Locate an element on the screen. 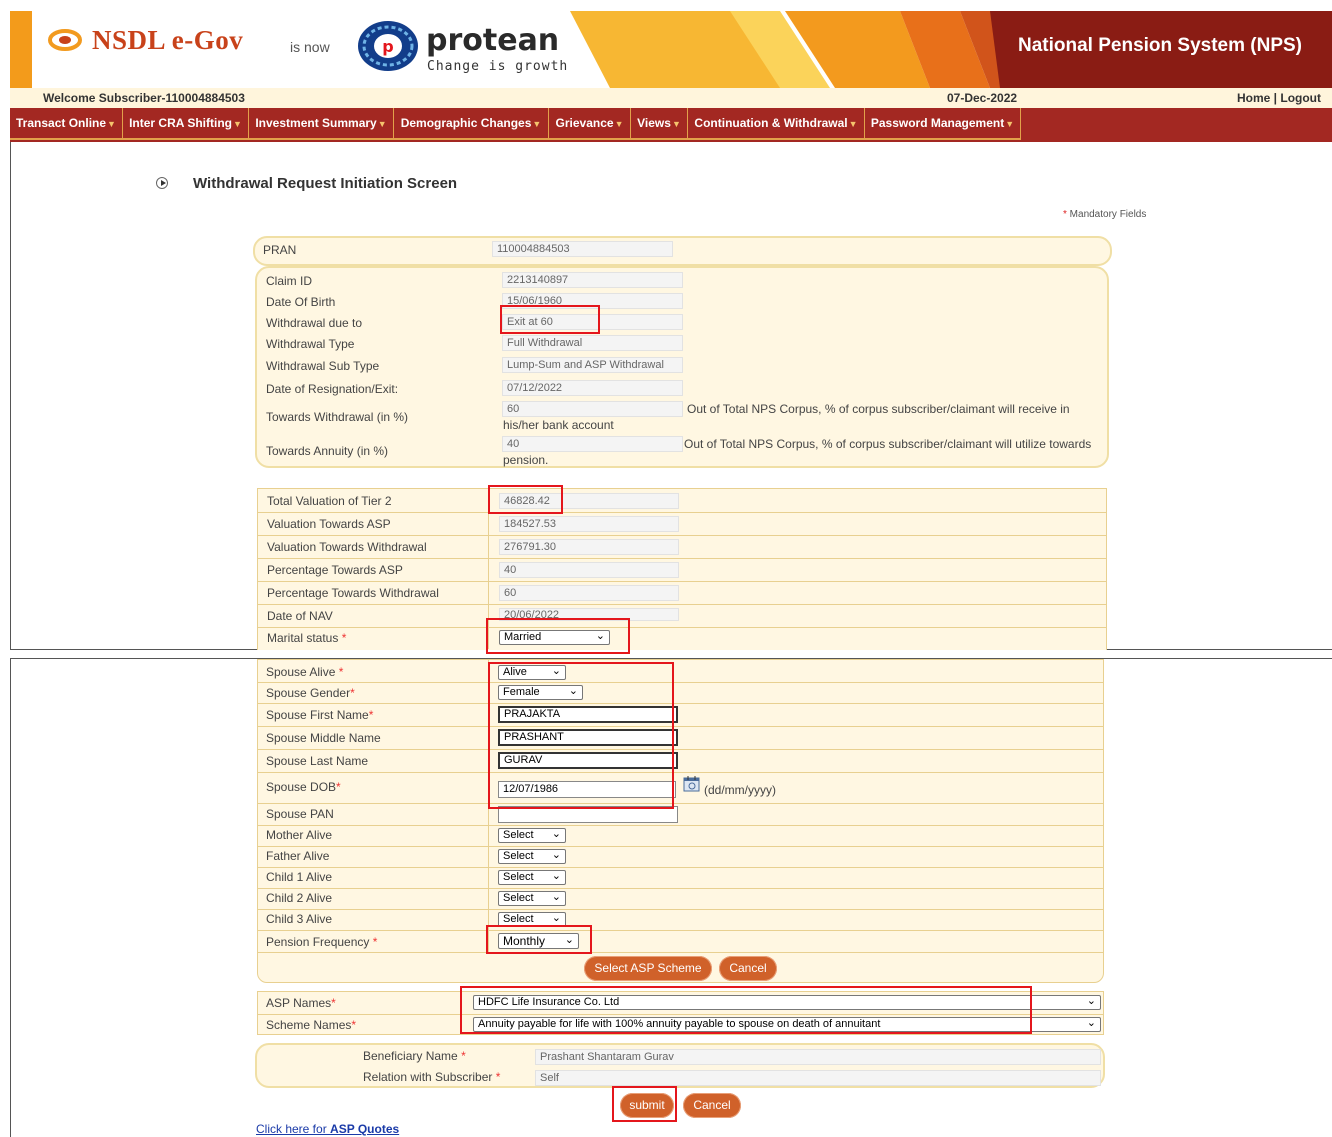 This screenshot has height=1137, width=1332. beneficiary-name-label: Beneficiary Name * is located at coordinates (414, 1056).